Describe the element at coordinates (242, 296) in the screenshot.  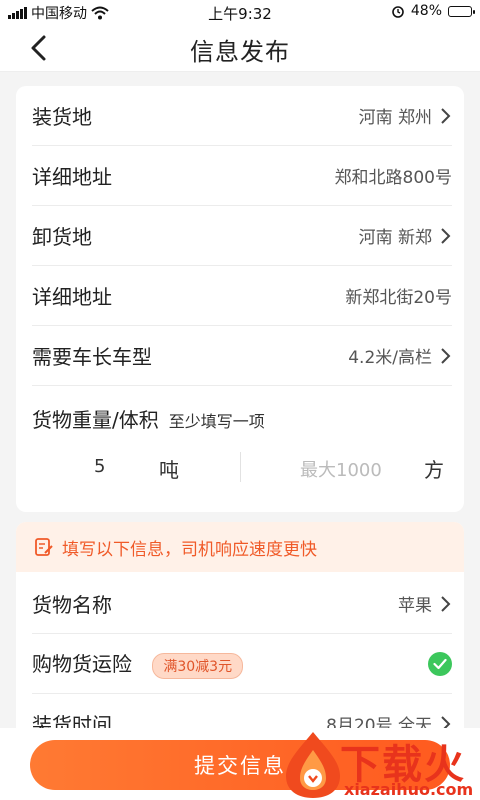
I see `unloading-address-row: 详细地址 新郑北街20号` at that location.